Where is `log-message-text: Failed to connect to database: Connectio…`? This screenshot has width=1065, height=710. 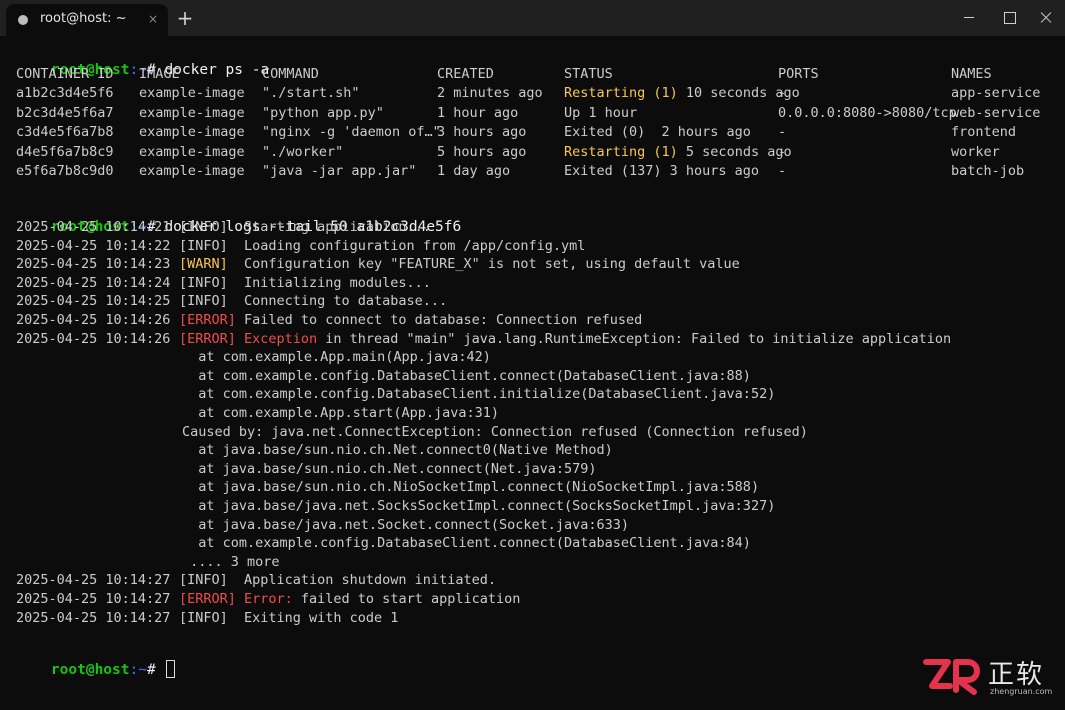 log-message-text: Failed to connect to database: Connectio… is located at coordinates (443, 320).